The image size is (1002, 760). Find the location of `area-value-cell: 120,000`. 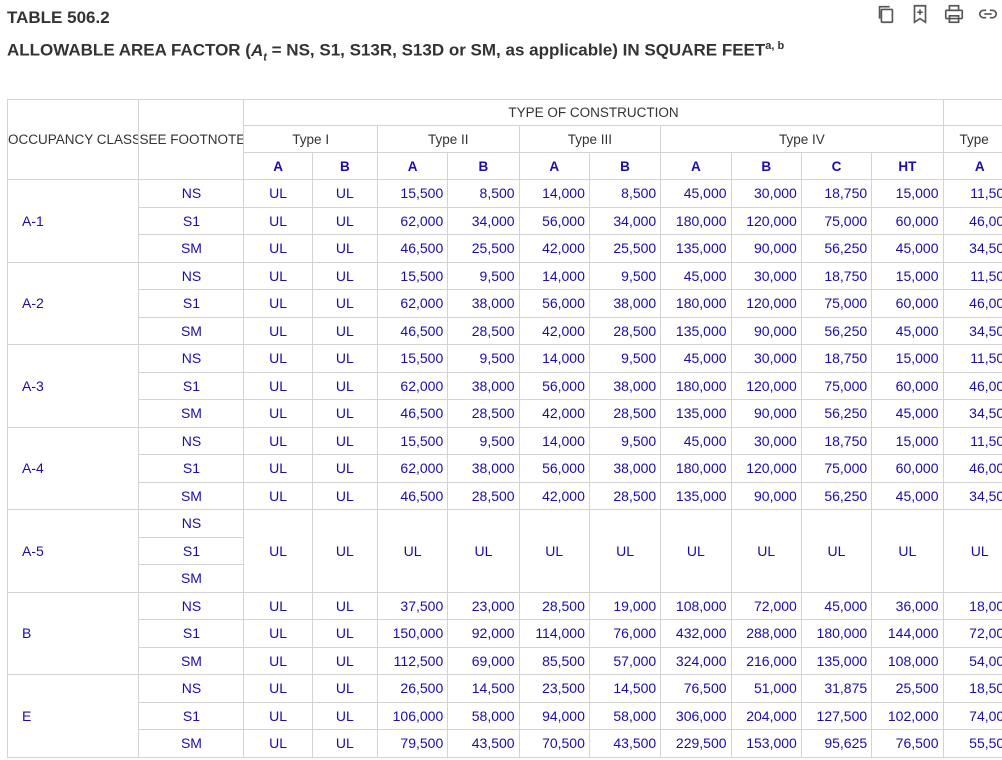

area-value-cell: 120,000 is located at coordinates (766, 220).